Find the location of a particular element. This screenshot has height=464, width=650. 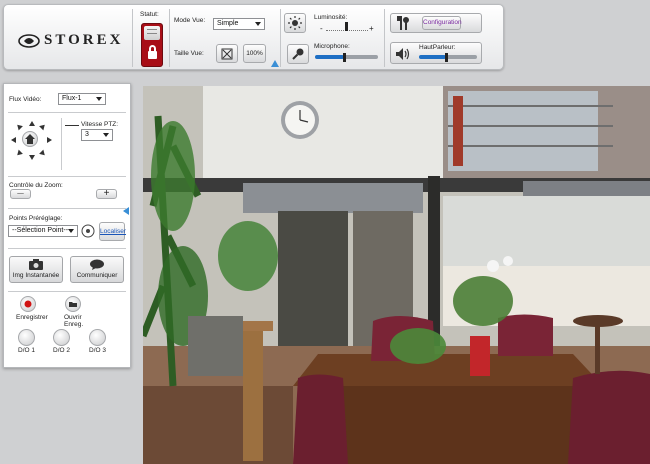

zoom-out-button: — is located at coordinates (20, 194).